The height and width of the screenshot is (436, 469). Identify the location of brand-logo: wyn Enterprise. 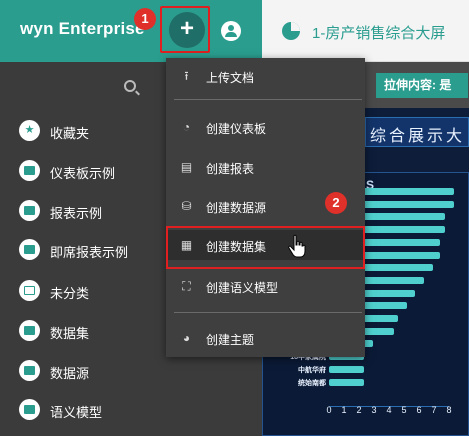
(82, 28).